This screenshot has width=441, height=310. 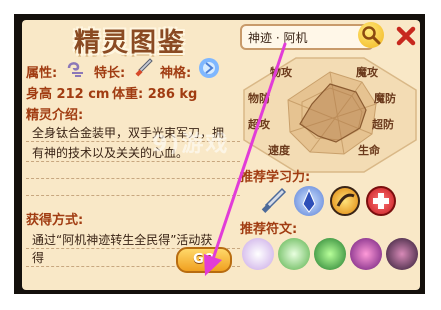 I want to click on obtain-line-2: 得, so click(x=38, y=258).